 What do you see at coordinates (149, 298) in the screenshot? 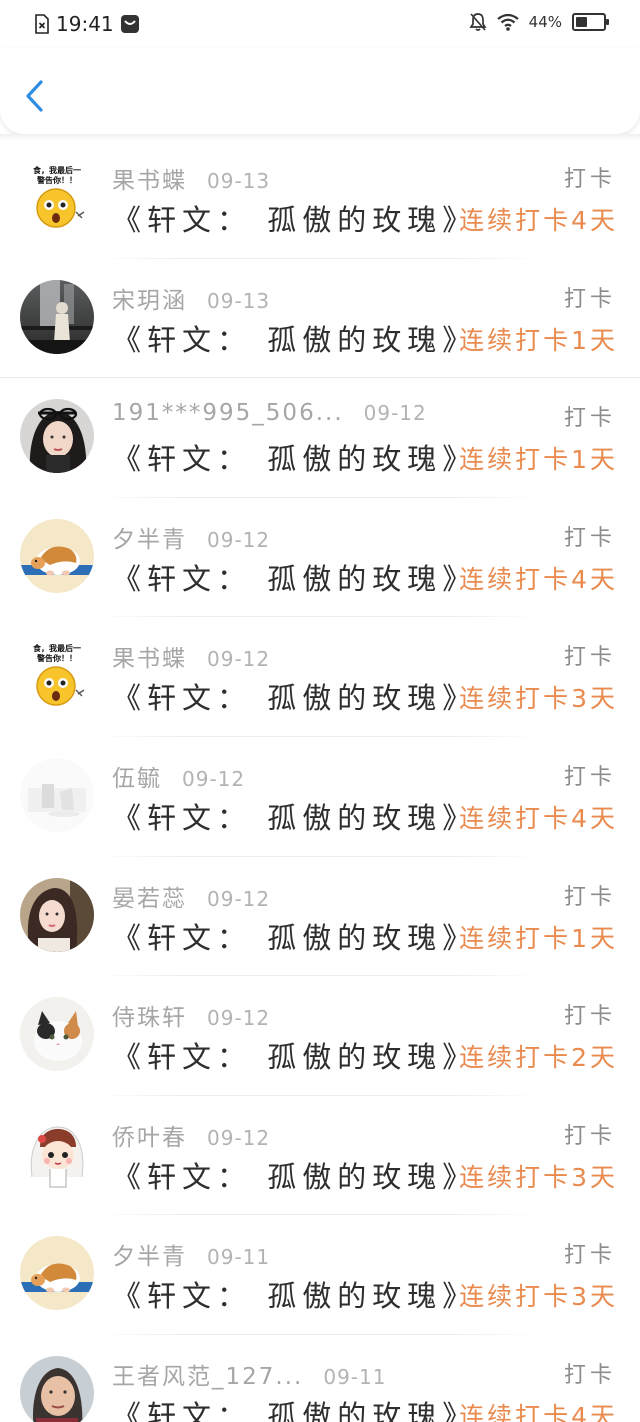
I see `user-name: 宋玥涵` at bounding box center [149, 298].